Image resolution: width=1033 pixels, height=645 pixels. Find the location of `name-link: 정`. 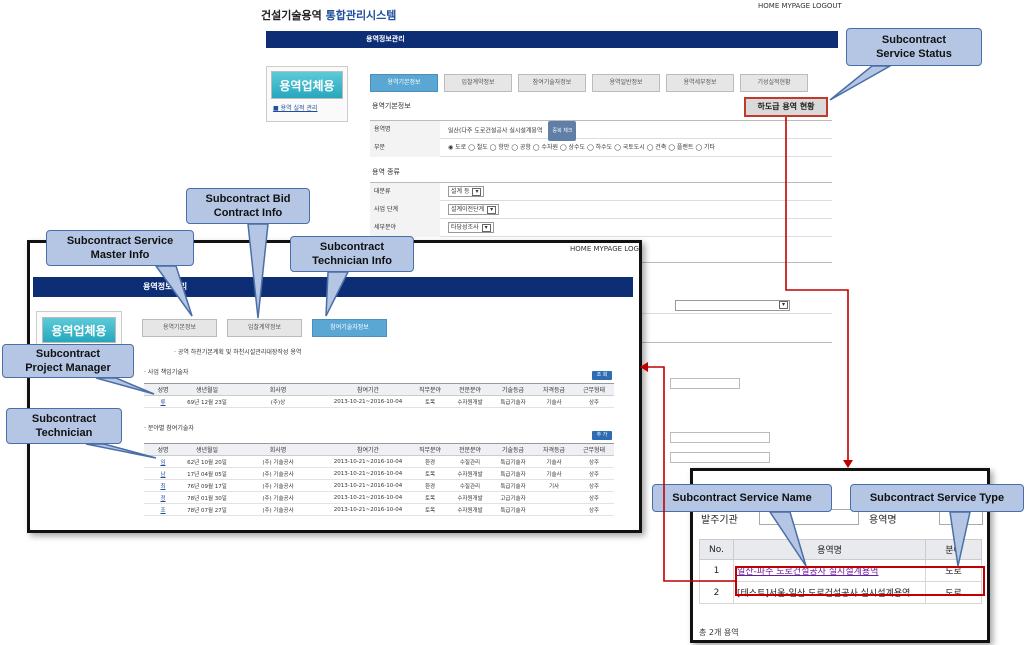

name-link: 정 is located at coordinates (163, 497).